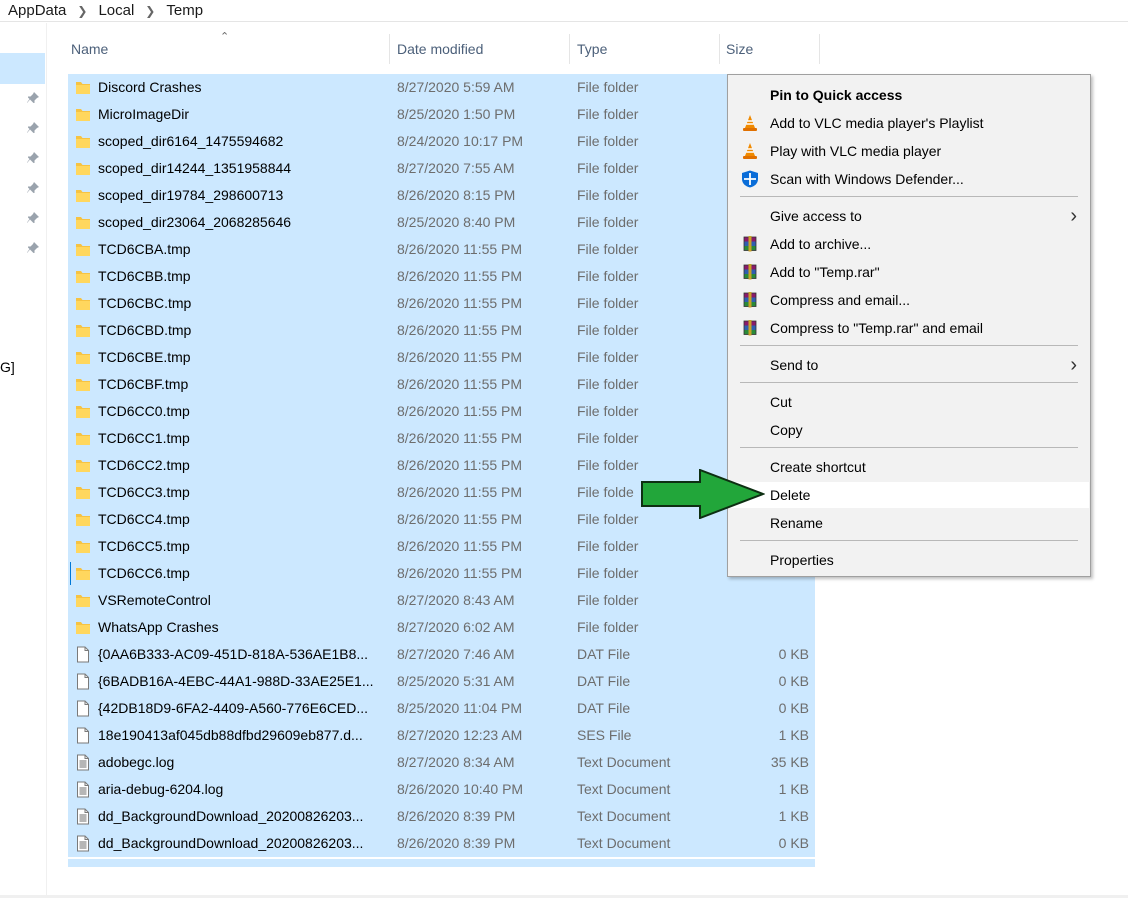 The height and width of the screenshot is (898, 1128). Describe the element at coordinates (441, 249) in the screenshot. I see `file-row: TCD6CBA.tmp 8/26/2020 11:55 PM File folder` at that location.